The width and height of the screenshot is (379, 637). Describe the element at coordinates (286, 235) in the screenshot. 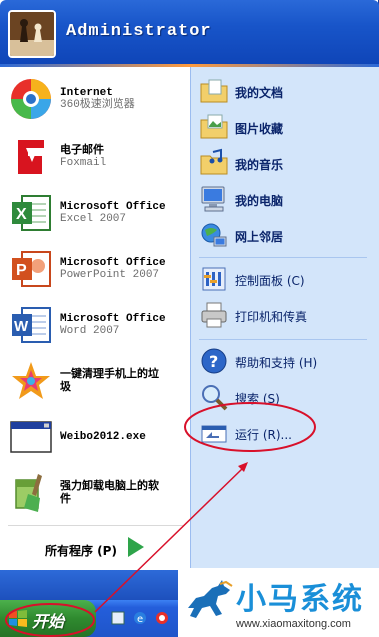

I see `place-network: 网上邻居` at that location.